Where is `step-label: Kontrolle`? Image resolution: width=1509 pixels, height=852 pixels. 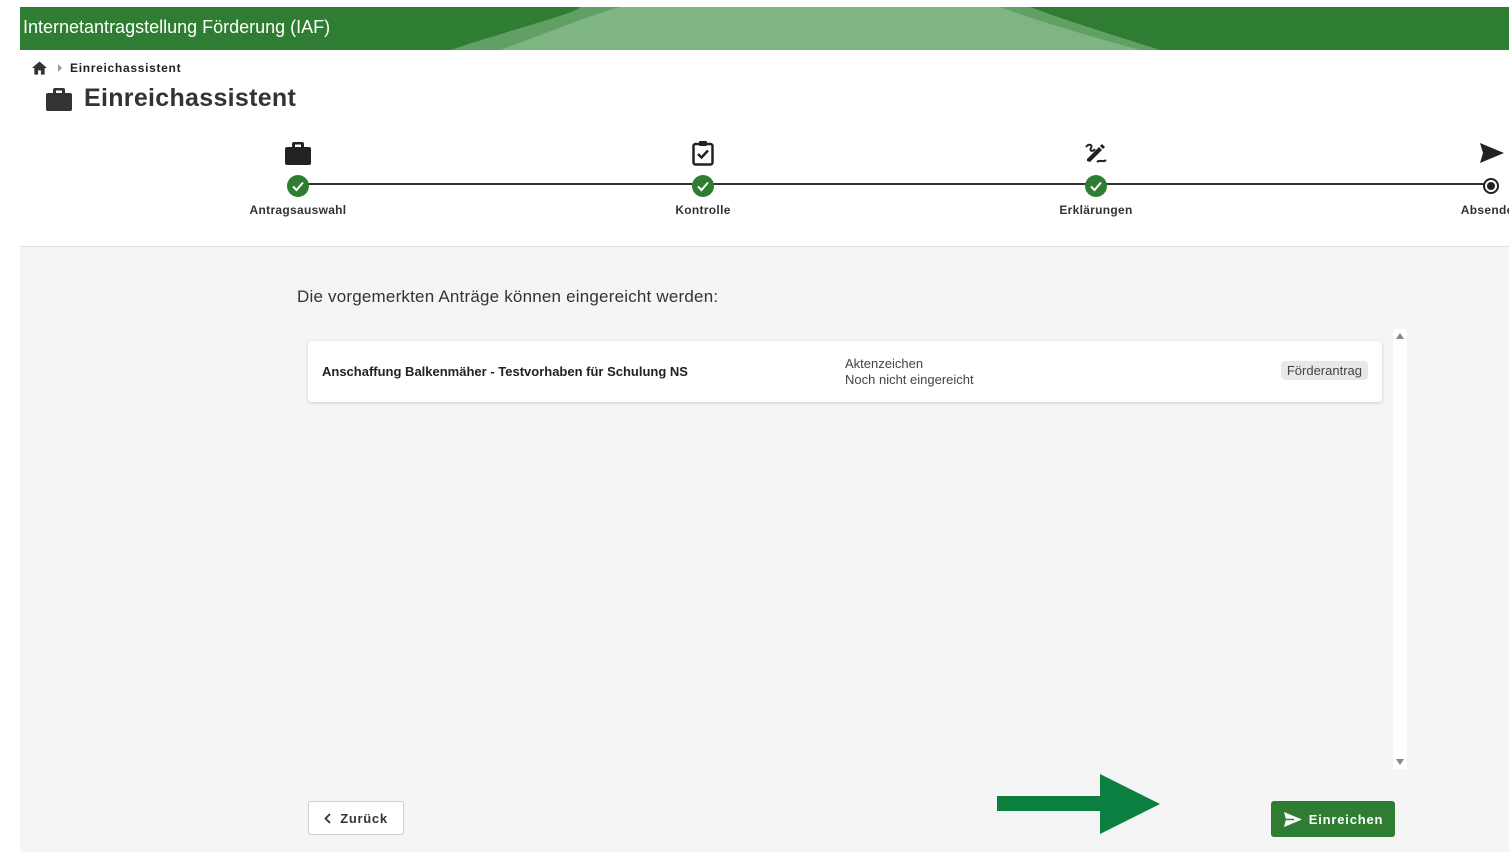
step-label: Kontrolle is located at coordinates (703, 210).